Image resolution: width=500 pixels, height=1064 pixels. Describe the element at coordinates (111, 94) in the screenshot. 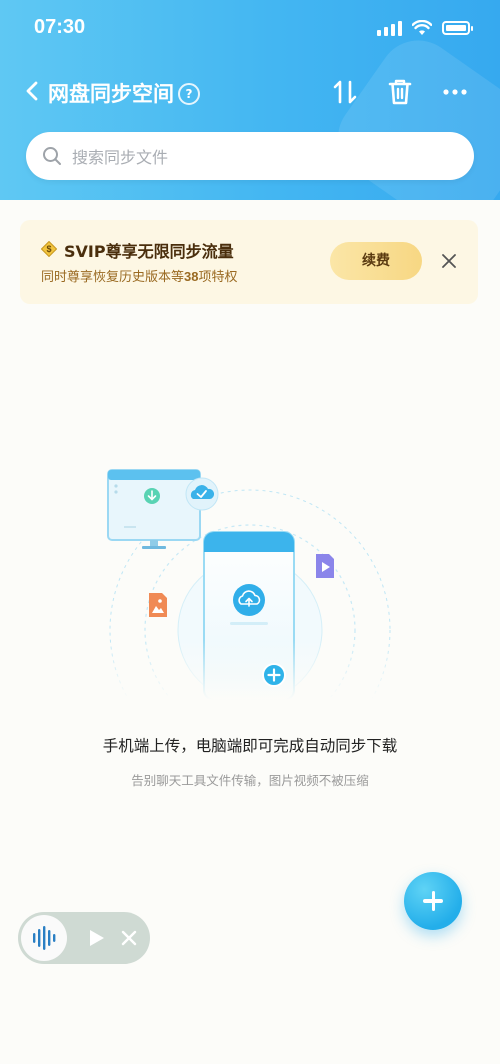

I see `page-title: 网盘同步空间` at that location.